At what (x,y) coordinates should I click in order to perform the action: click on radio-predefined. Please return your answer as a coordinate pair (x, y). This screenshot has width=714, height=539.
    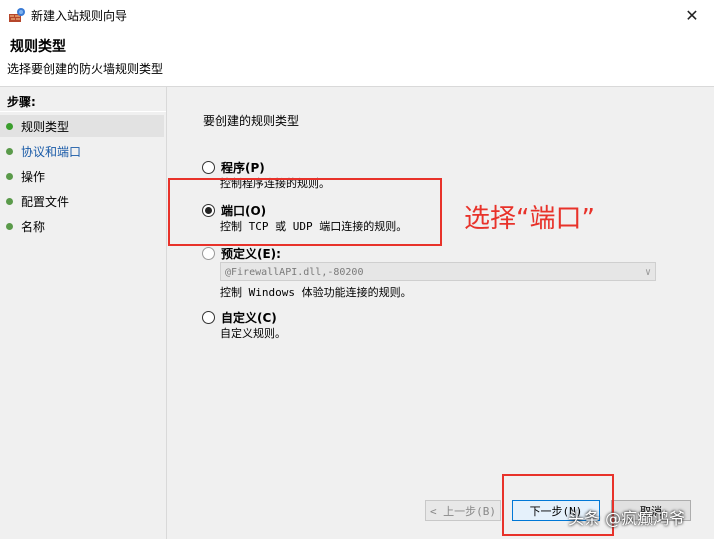
    Looking at the image, I should click on (208, 253).